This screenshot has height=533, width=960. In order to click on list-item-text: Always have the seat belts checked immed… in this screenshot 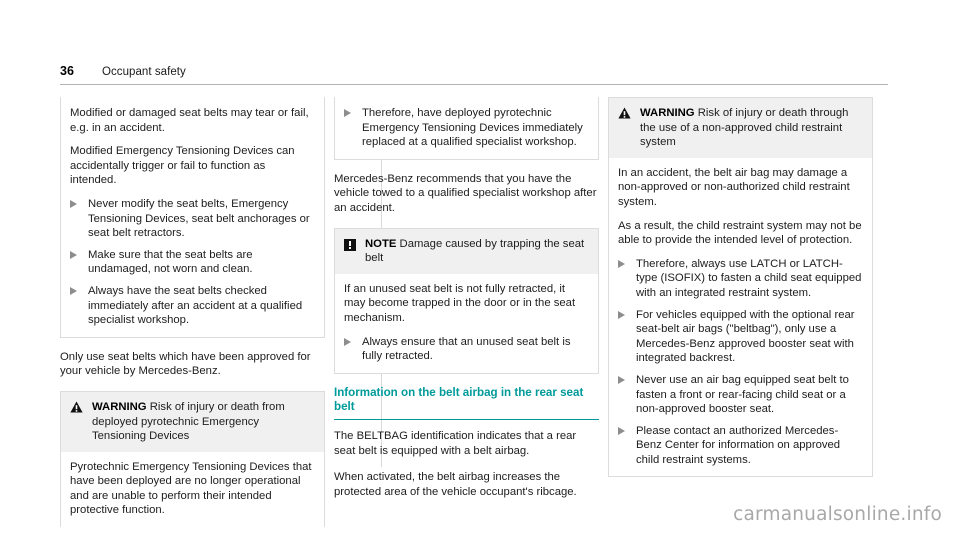, I will do `click(195, 305)`.